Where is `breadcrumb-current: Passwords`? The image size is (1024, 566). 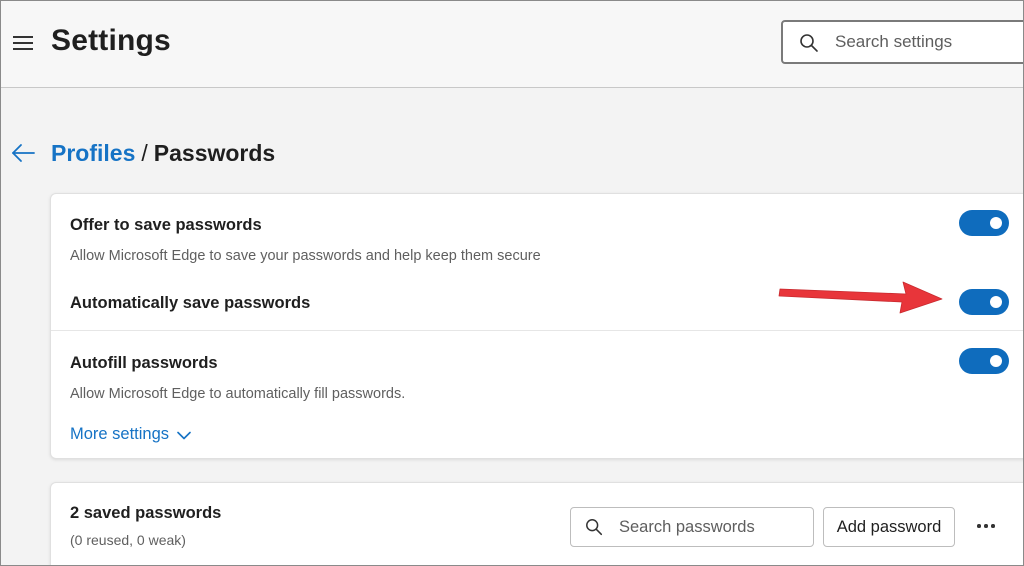 breadcrumb-current: Passwords is located at coordinates (214, 153).